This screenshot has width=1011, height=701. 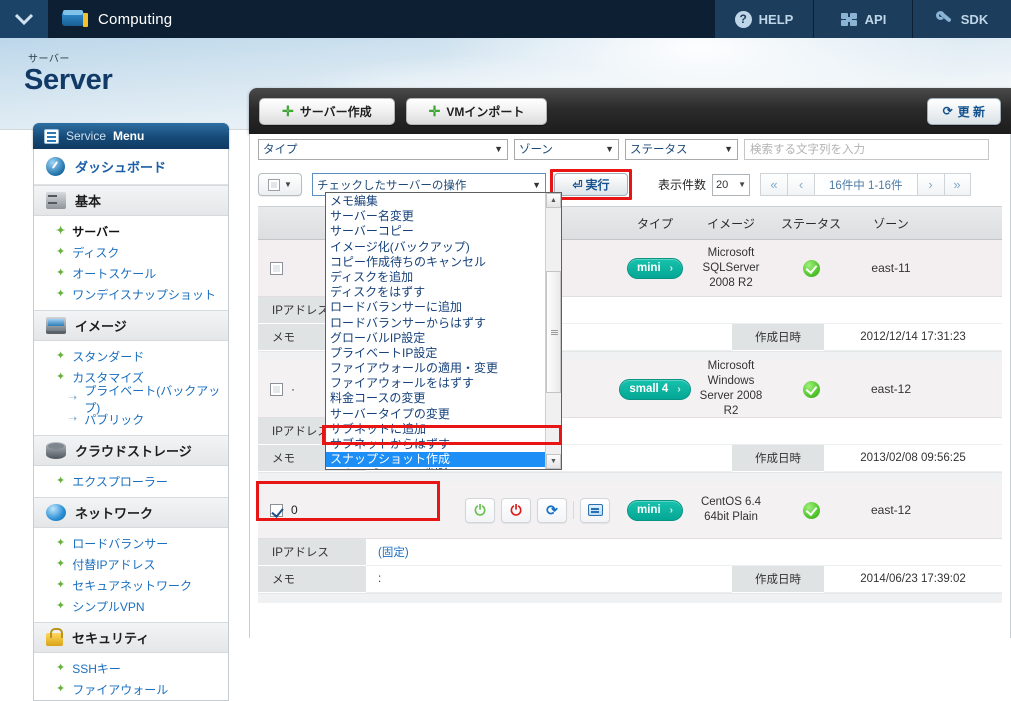 I want to click on dashboard-icon, so click(x=55, y=166).